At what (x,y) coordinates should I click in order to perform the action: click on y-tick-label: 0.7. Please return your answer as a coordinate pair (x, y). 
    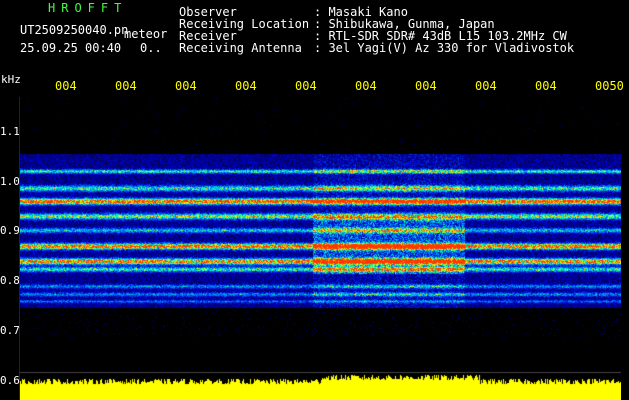
    Looking at the image, I should click on (10, 330).